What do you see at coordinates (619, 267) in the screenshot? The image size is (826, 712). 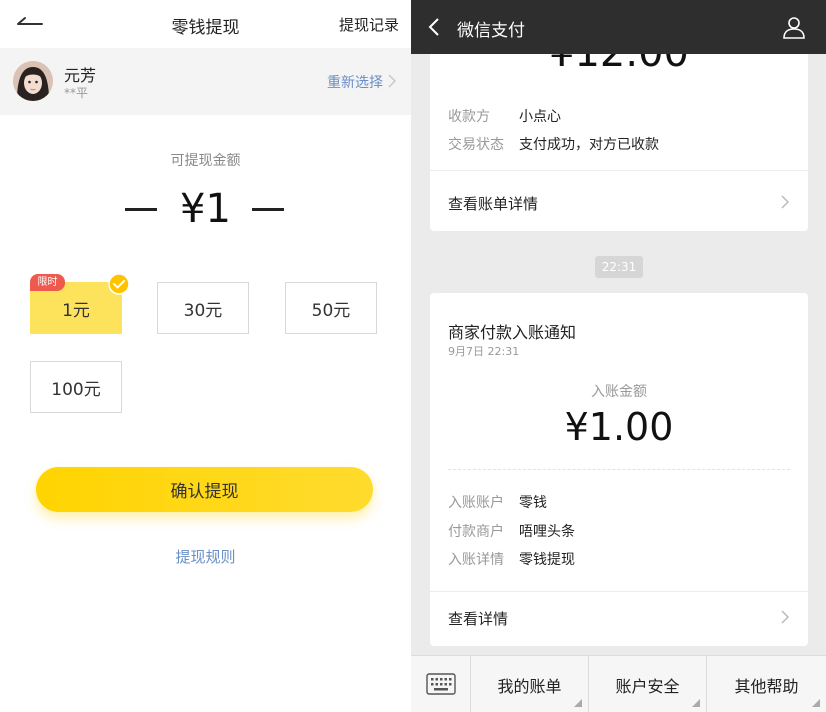 I see `time-divider: 22:31` at bounding box center [619, 267].